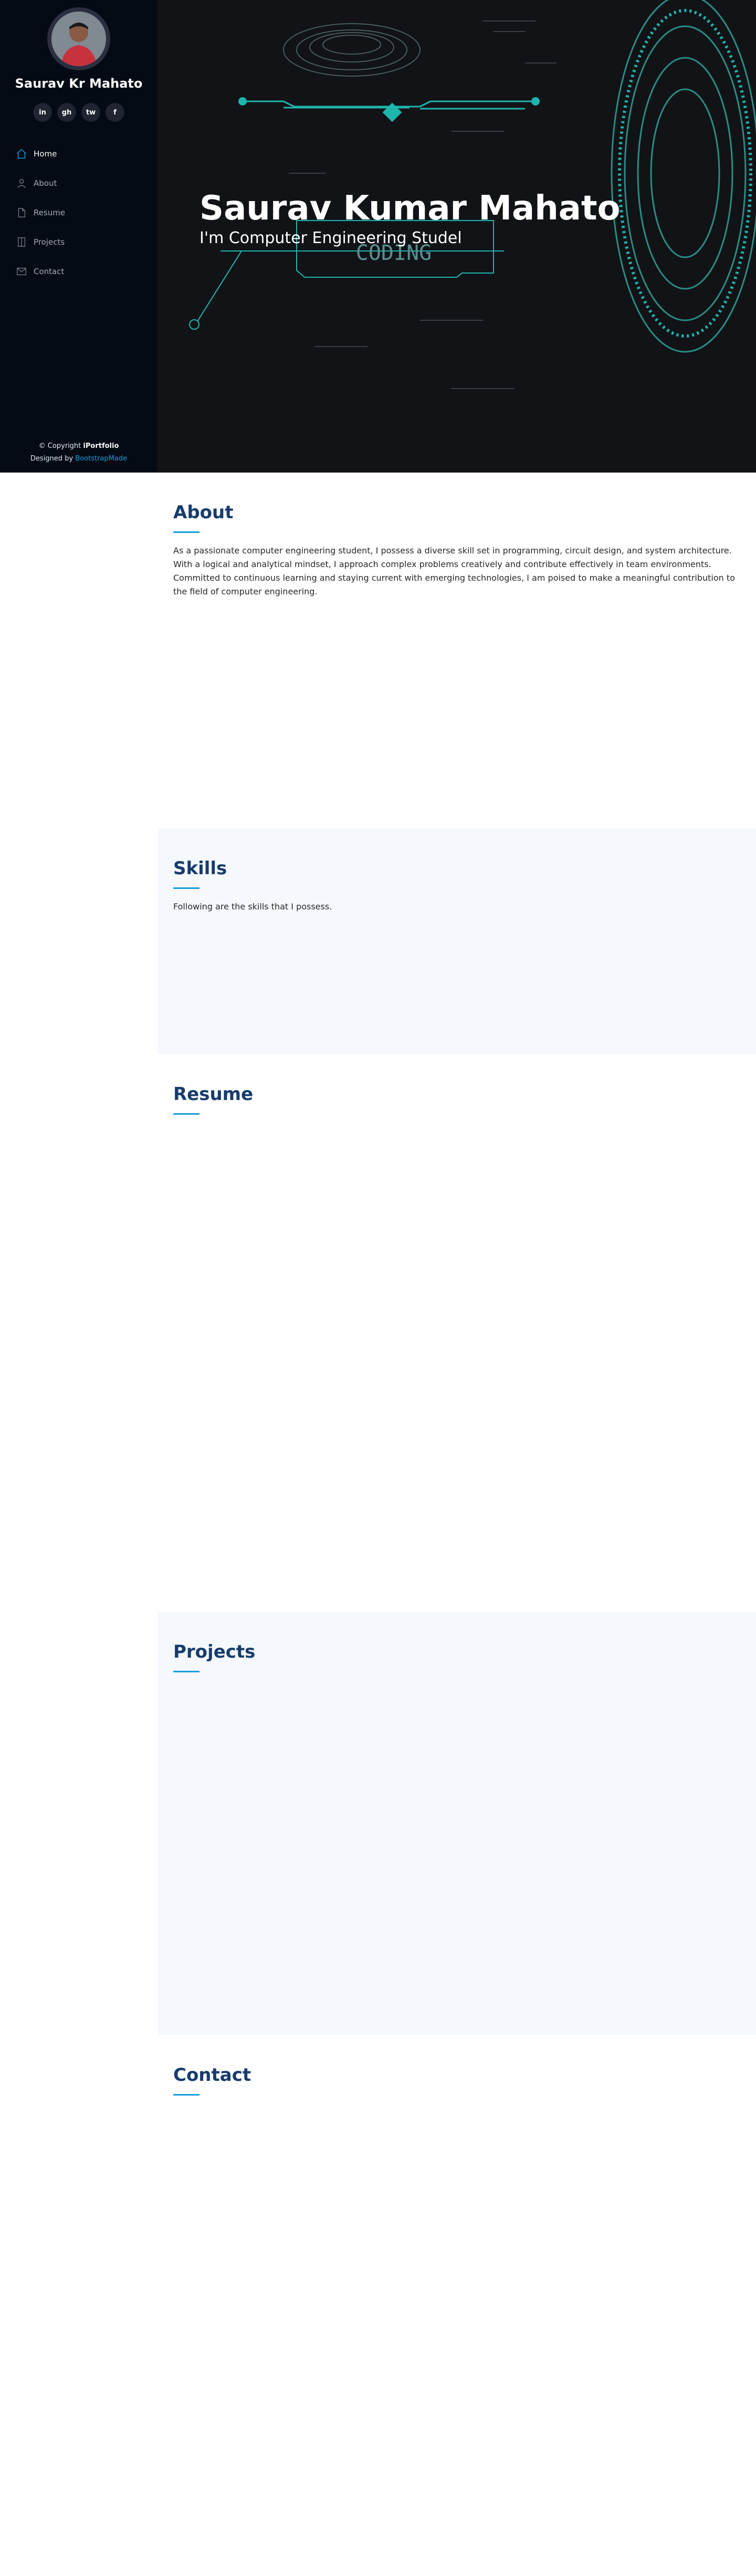  What do you see at coordinates (252, 907) in the screenshot?
I see `skills-text: Following are the skills that I possess.` at bounding box center [252, 907].